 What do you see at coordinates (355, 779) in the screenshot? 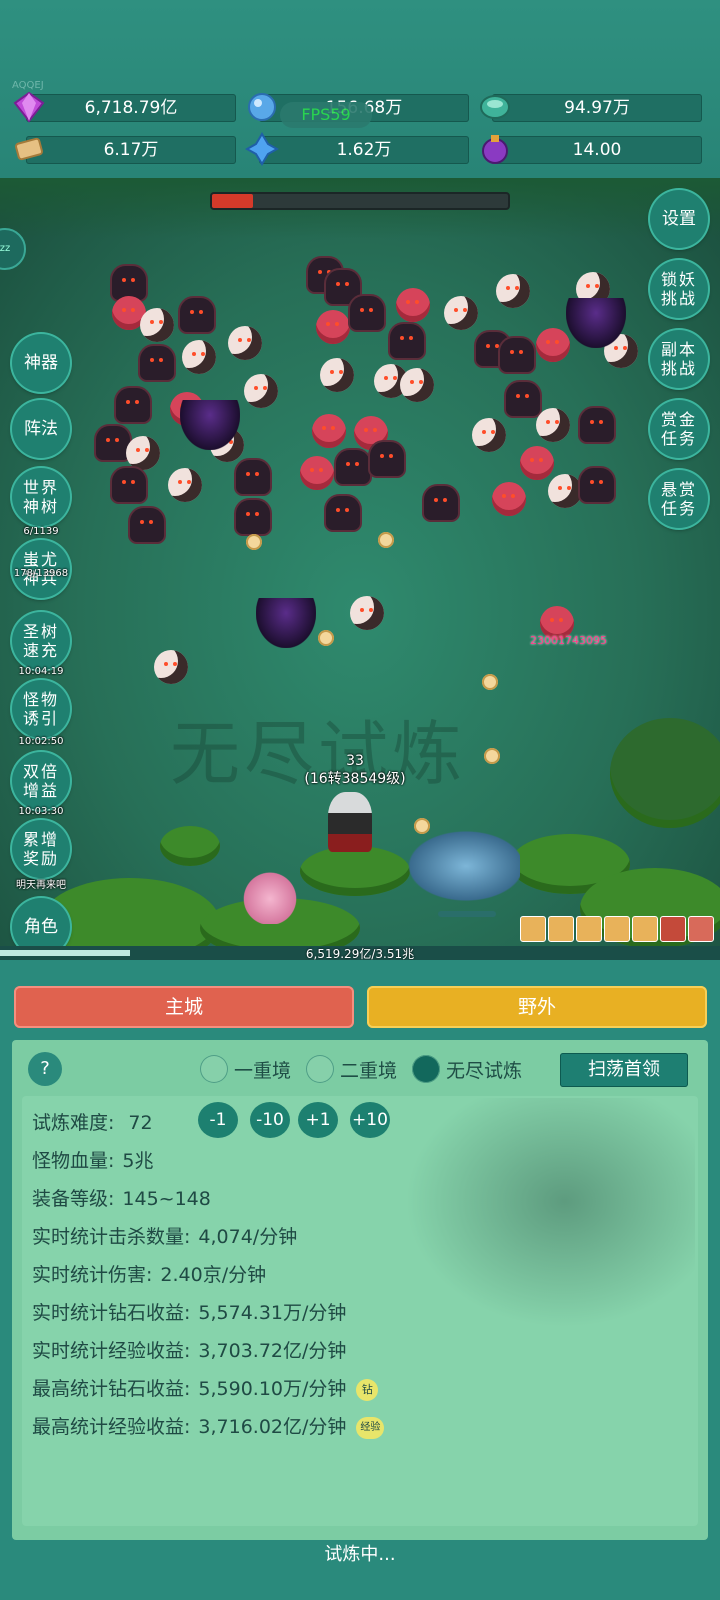
I see `player-rebirth: (16转38549级)` at bounding box center [355, 779].